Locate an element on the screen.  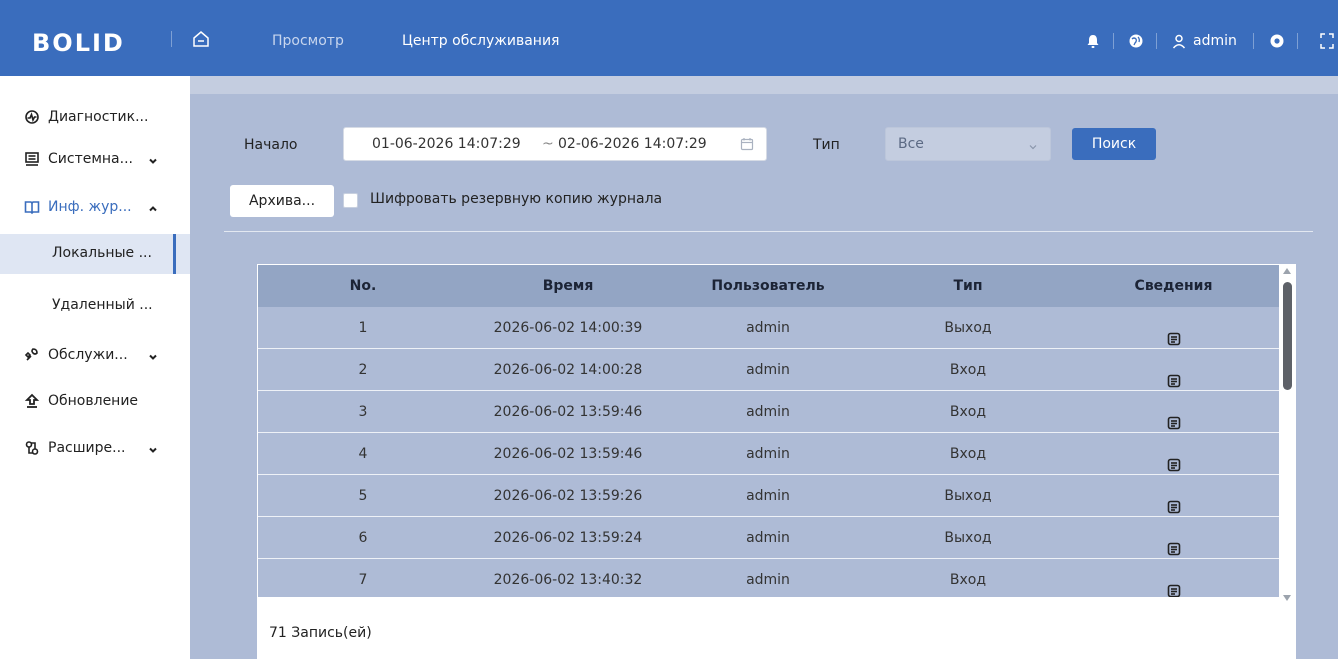
type-select: Все is located at coordinates (968, 144).